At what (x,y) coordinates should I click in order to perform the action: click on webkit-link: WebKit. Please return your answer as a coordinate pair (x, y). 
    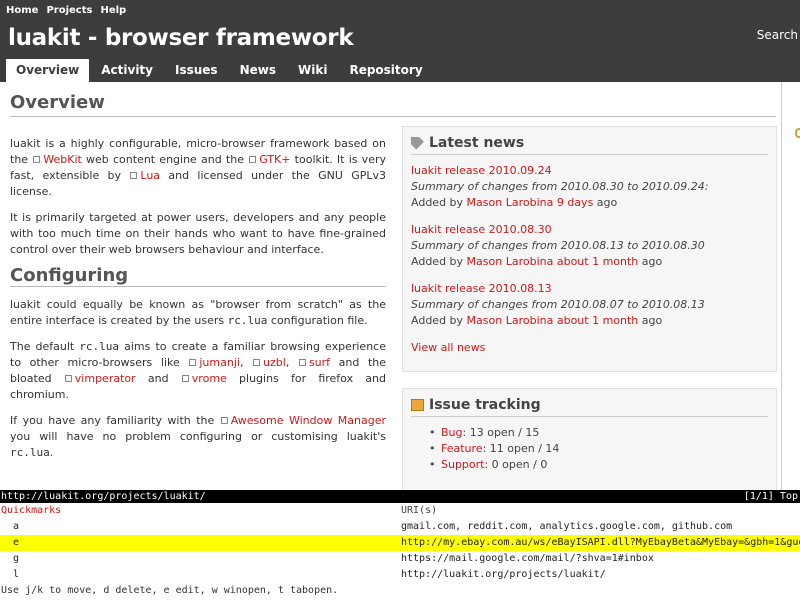
    Looking at the image, I should click on (62, 159).